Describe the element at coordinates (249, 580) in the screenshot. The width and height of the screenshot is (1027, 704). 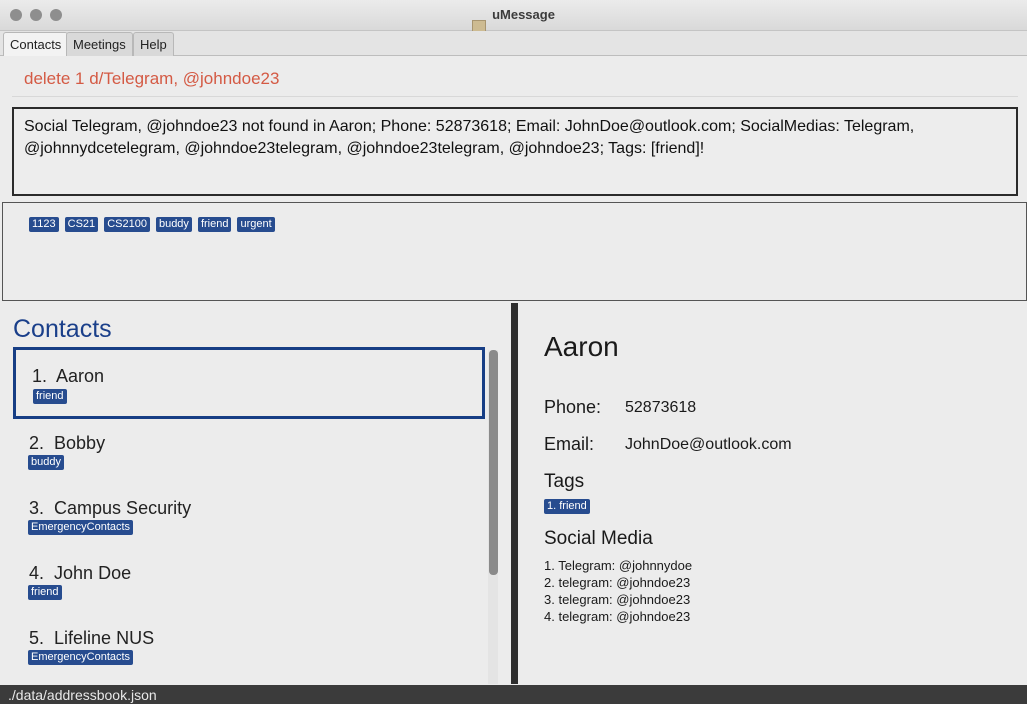
I see `contact-card-john-doe: 4. John Doe friend` at that location.